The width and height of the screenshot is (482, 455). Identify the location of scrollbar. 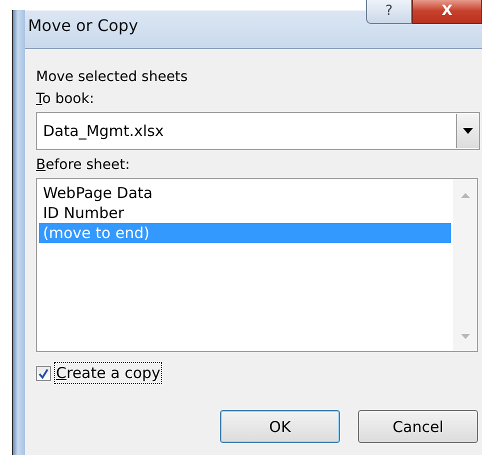
(465, 265).